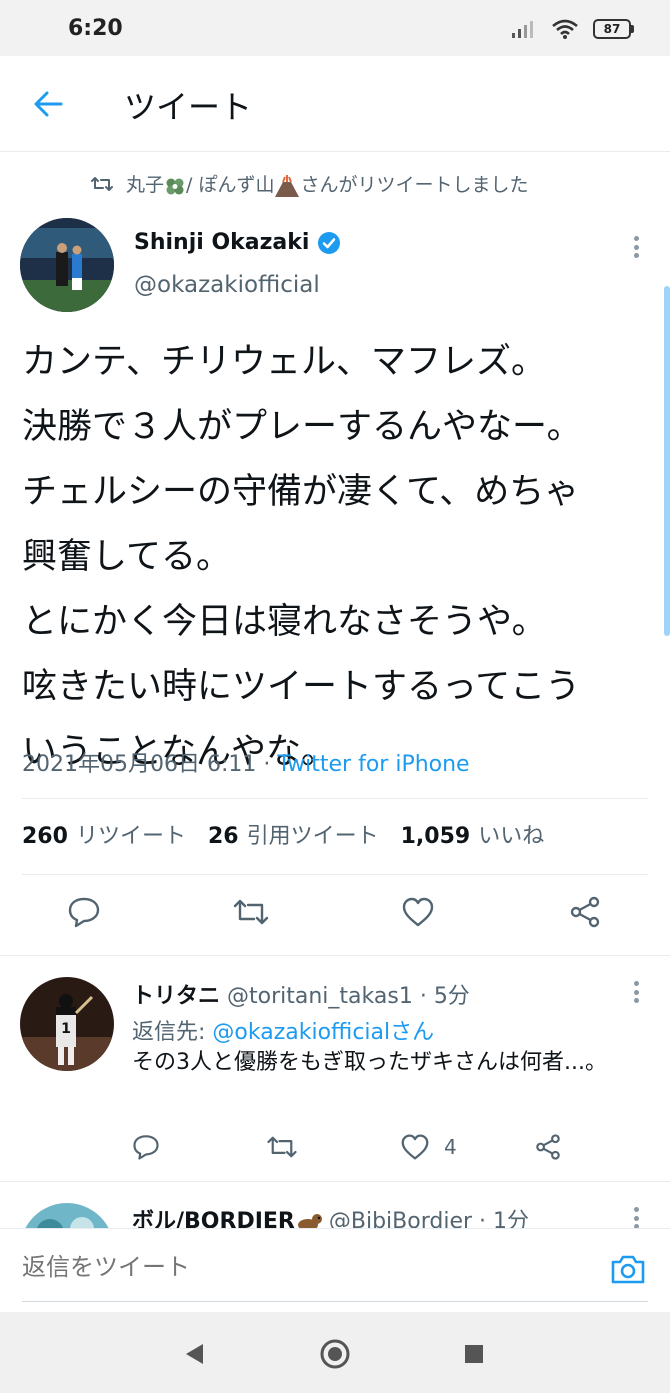  I want to click on reply-avatar: 1, so click(67, 1024).